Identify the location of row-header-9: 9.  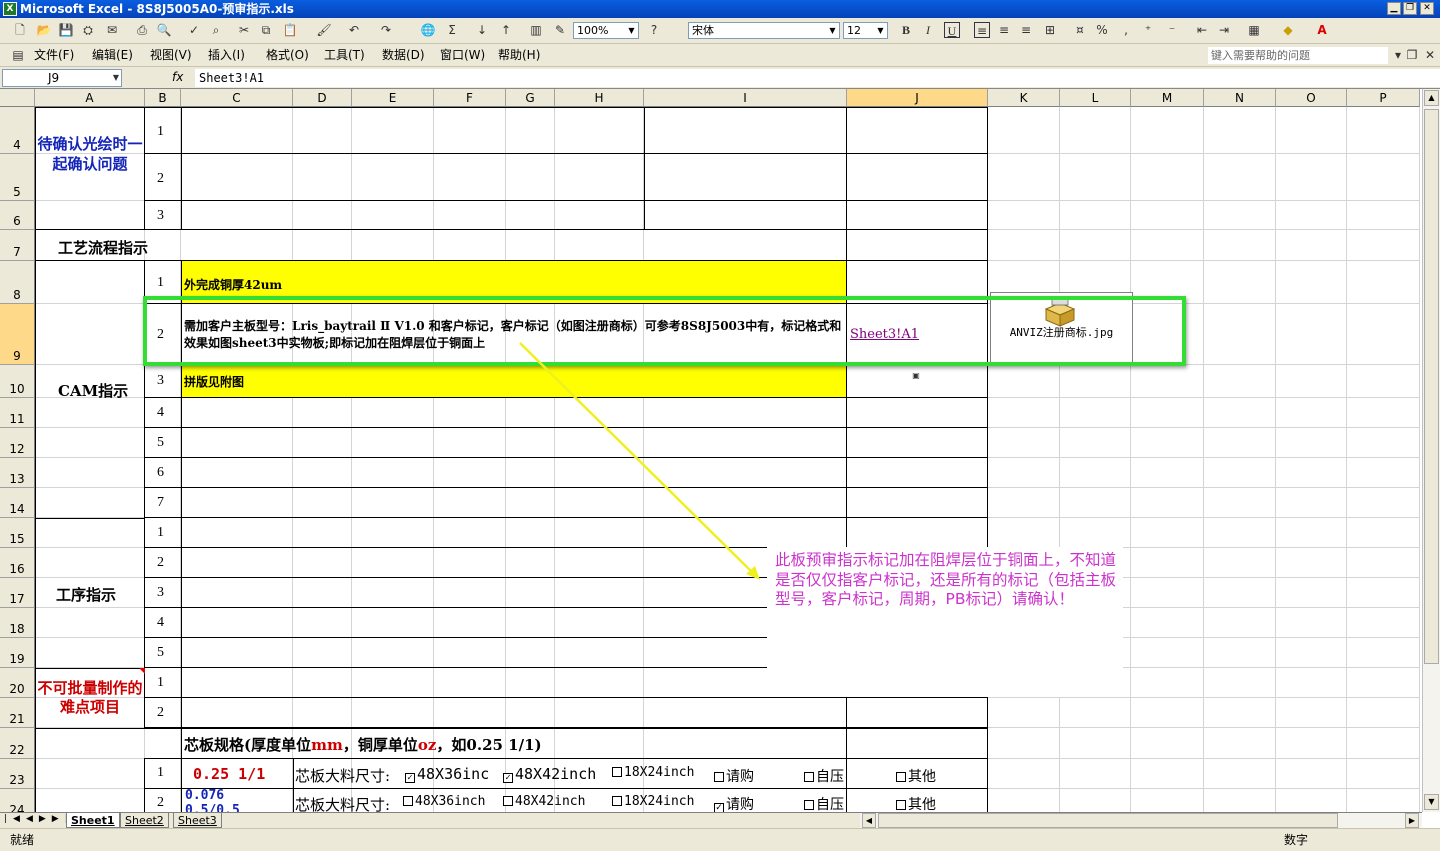
(17, 334).